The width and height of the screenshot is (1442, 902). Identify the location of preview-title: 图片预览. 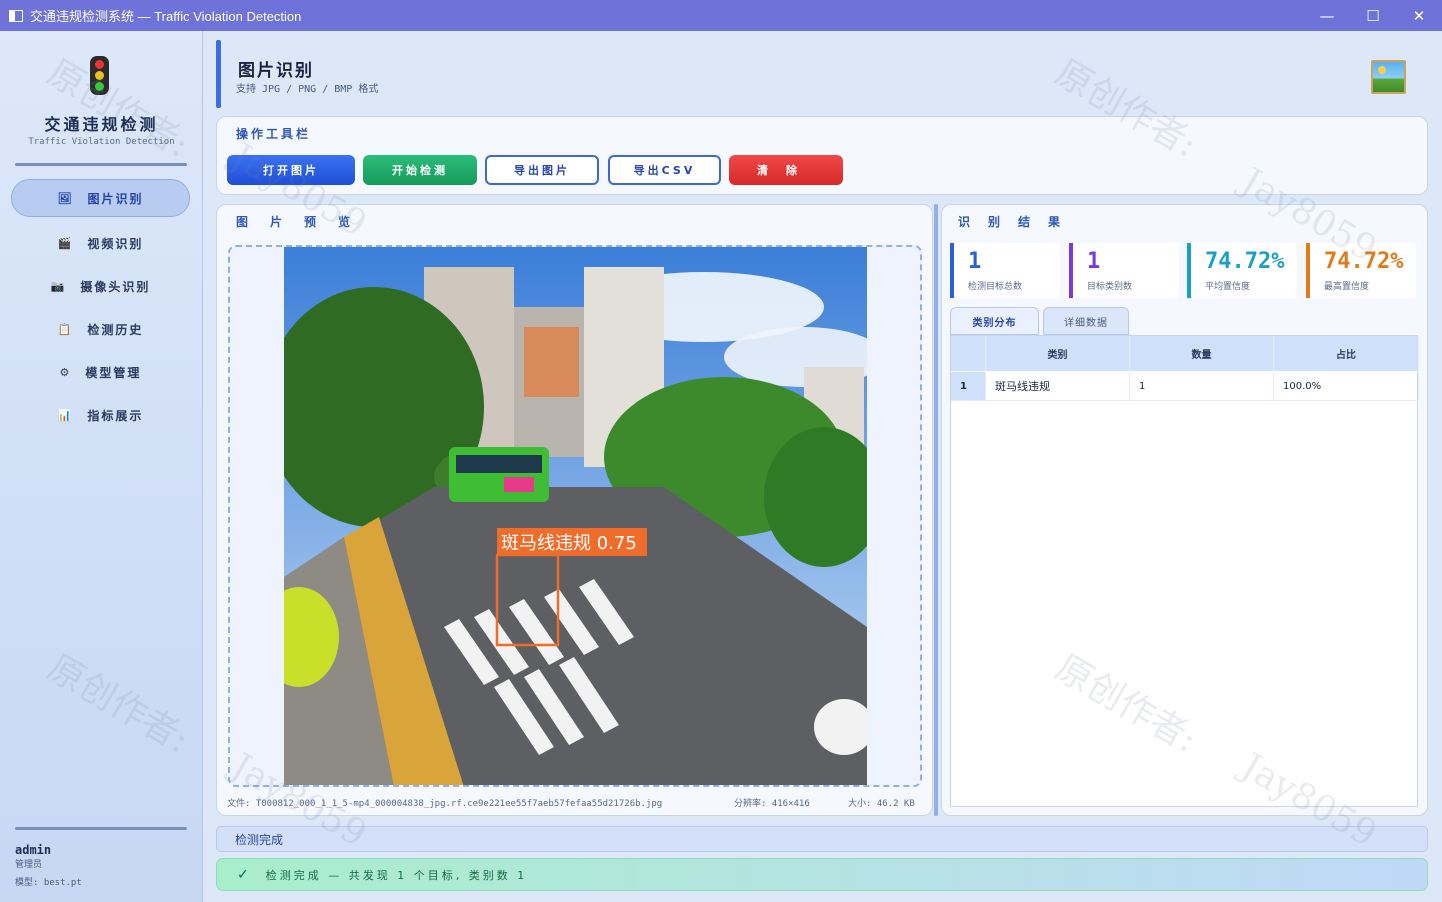
(304, 222).